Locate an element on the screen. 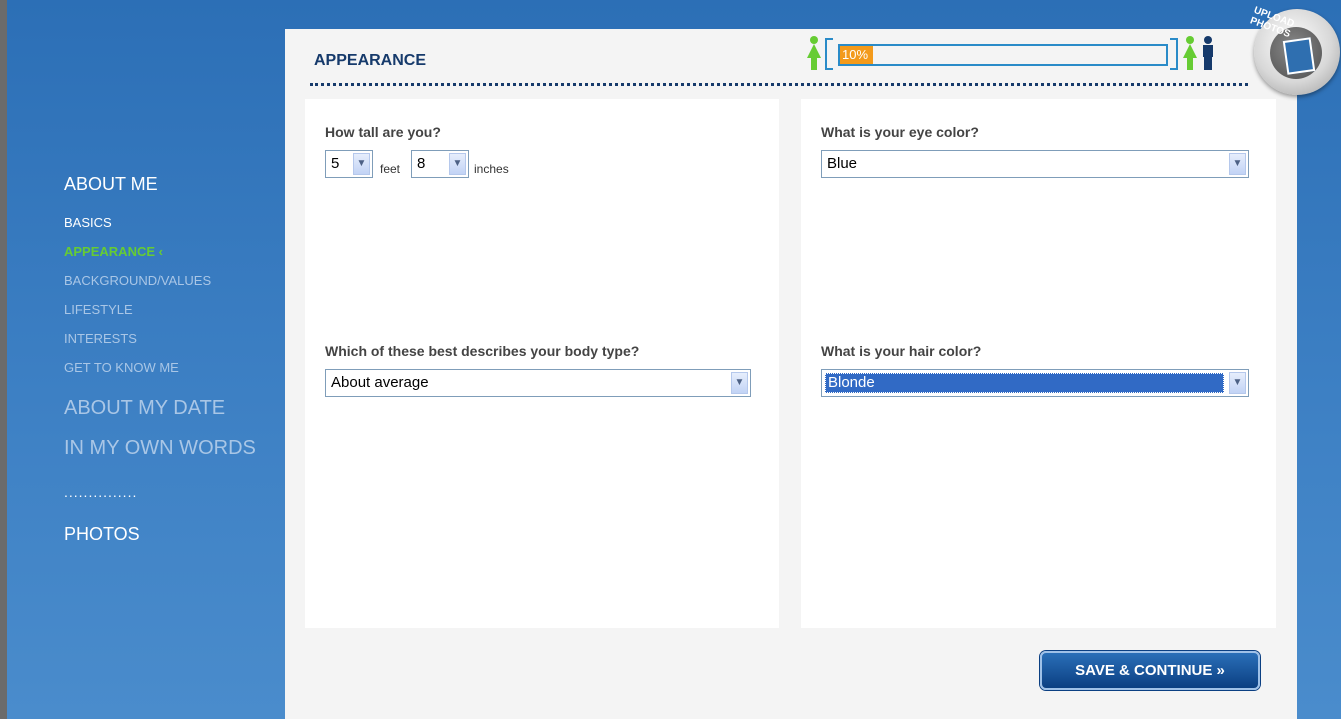 This screenshot has height=719, width=1341. height-inches-select: 8 ▼ is located at coordinates (440, 164).